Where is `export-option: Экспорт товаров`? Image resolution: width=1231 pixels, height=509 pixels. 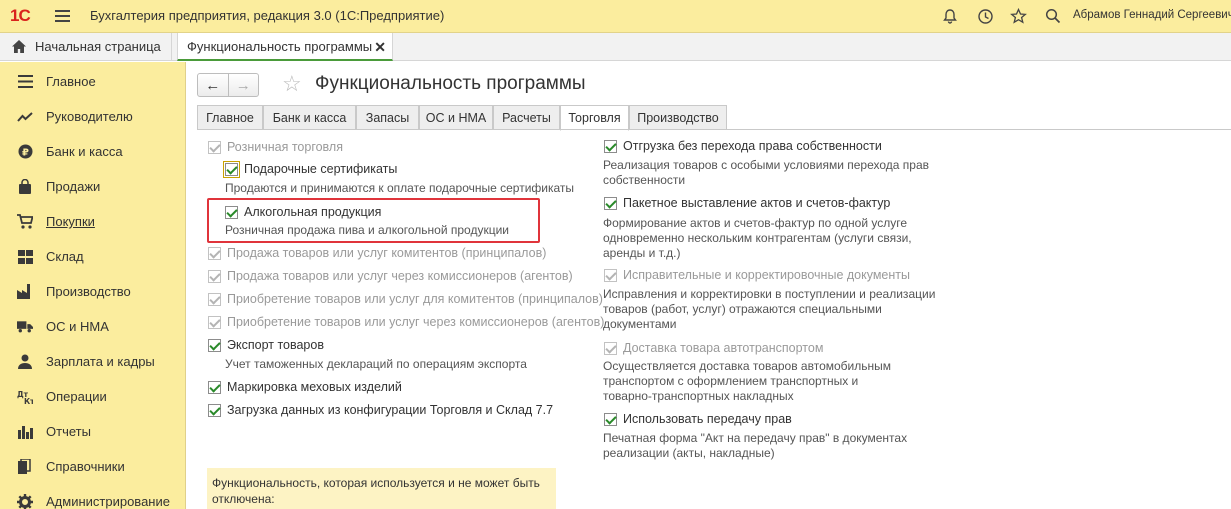
export-option: Экспорт товаров is located at coordinates (266, 345).